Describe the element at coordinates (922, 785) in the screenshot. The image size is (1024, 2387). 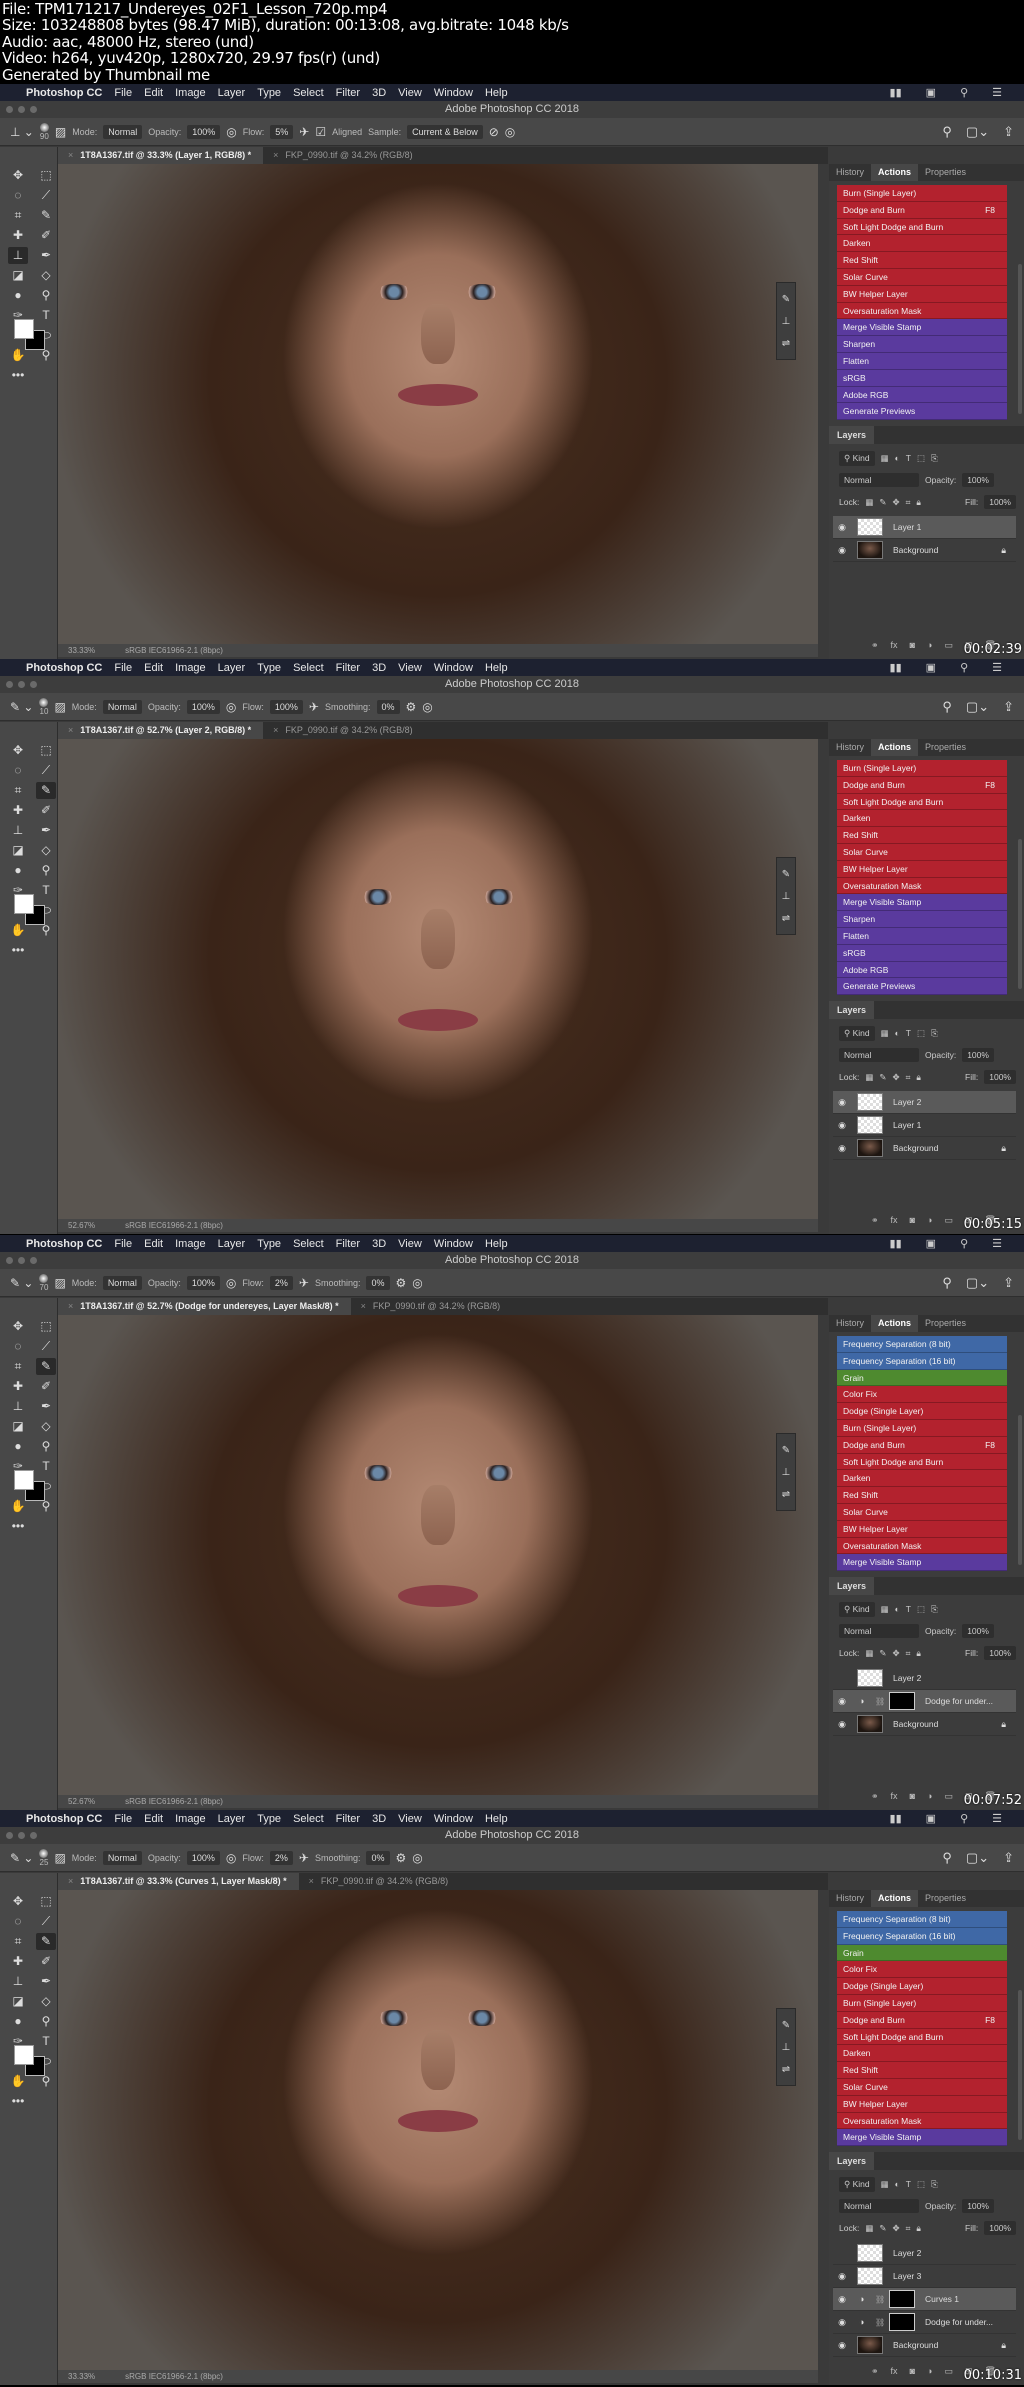
I see `action-item: Dodge and Burn F8` at that location.